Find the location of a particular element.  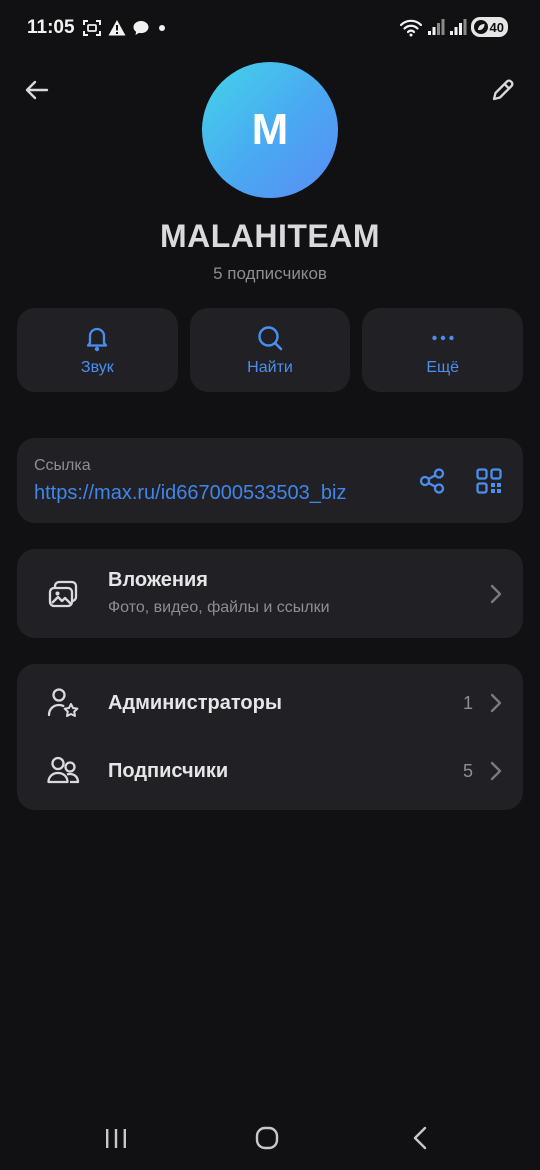

admins-count: 1 is located at coordinates (467, 703).